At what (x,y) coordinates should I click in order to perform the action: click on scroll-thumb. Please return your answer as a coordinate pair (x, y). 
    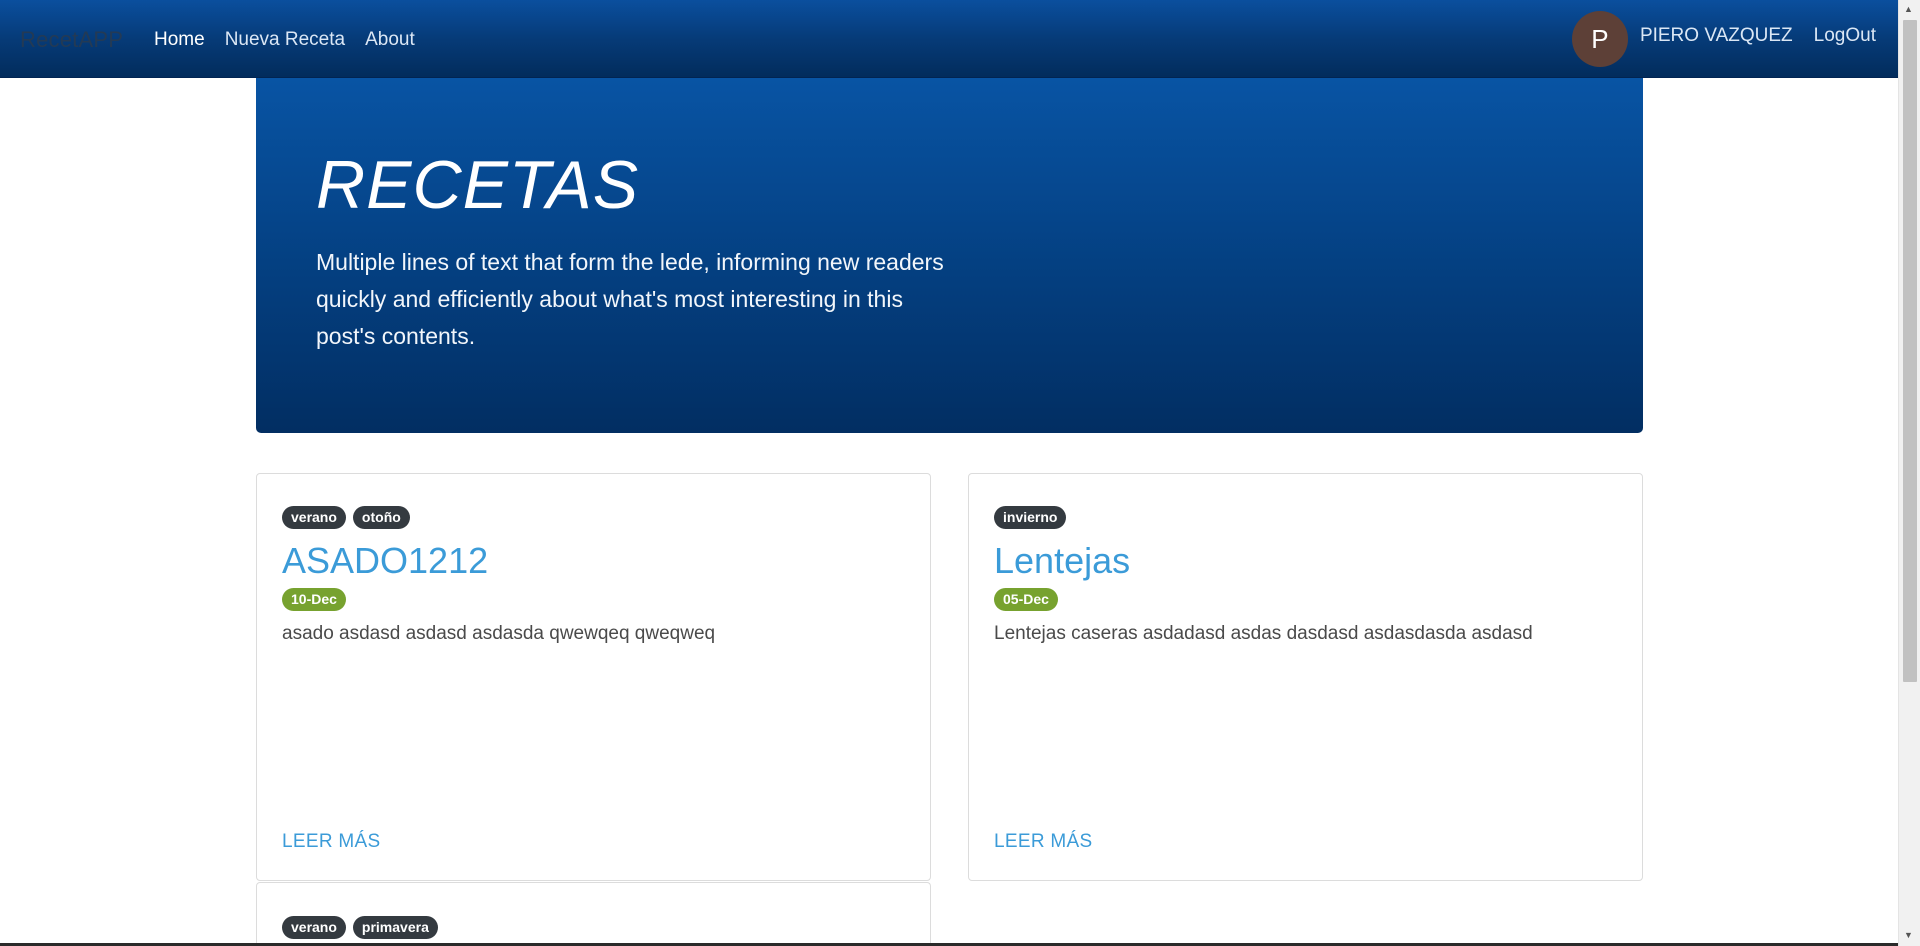
    Looking at the image, I should click on (1910, 351).